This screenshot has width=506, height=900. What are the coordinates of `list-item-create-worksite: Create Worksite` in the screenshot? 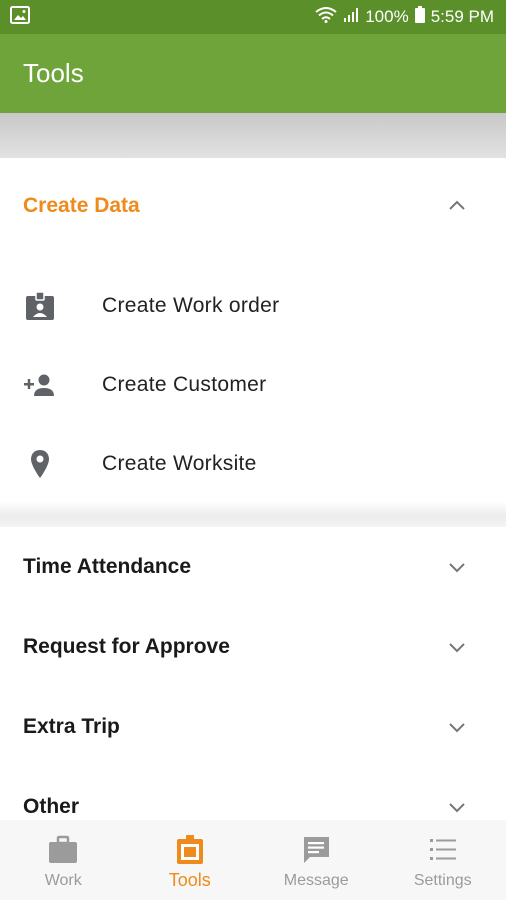 It's located at (253, 464).